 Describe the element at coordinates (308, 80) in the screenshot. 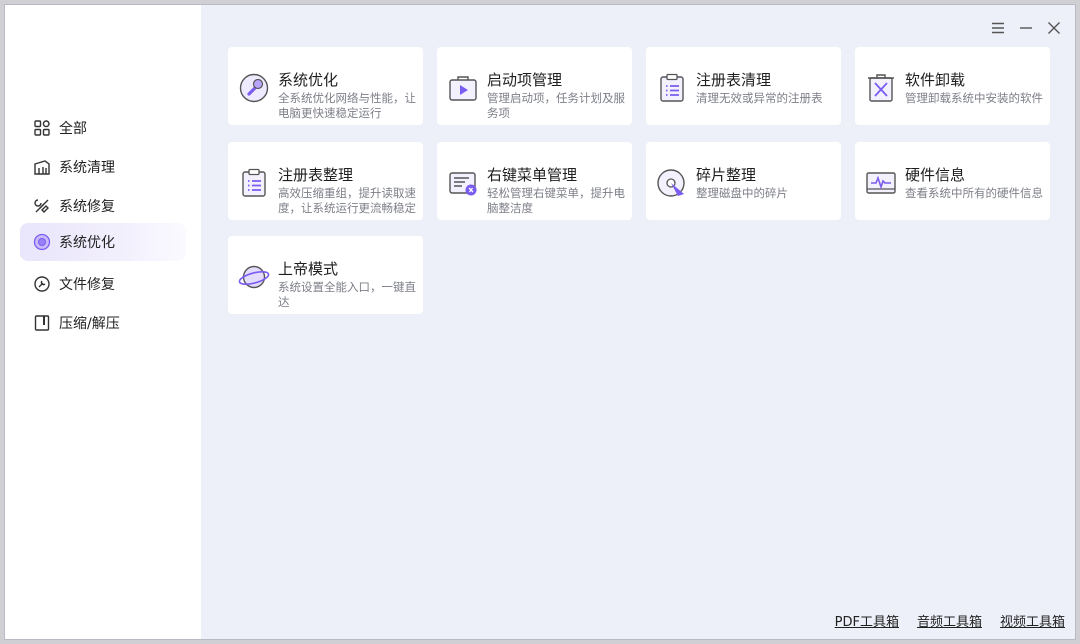

I see `tool-card-title: 系统优化` at that location.